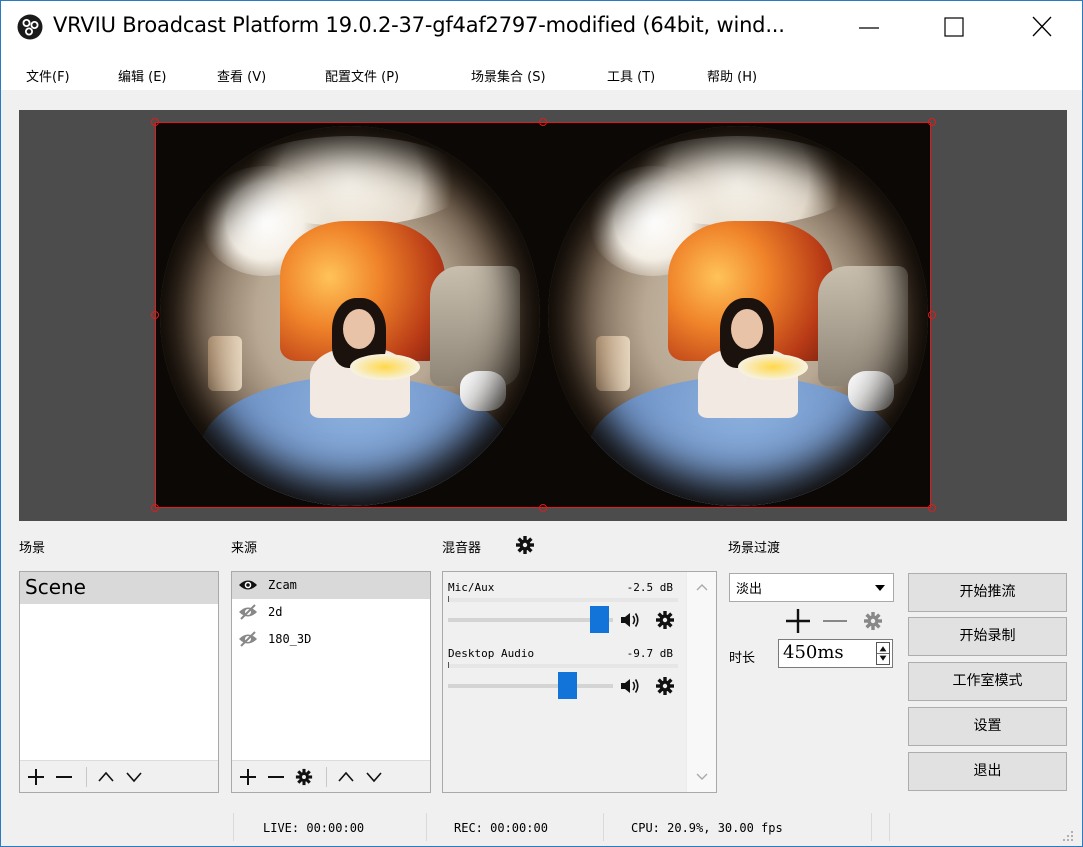 This screenshot has height=847, width=1083. Describe the element at coordinates (543, 122) in the screenshot. I see `resize-handle-top` at that location.